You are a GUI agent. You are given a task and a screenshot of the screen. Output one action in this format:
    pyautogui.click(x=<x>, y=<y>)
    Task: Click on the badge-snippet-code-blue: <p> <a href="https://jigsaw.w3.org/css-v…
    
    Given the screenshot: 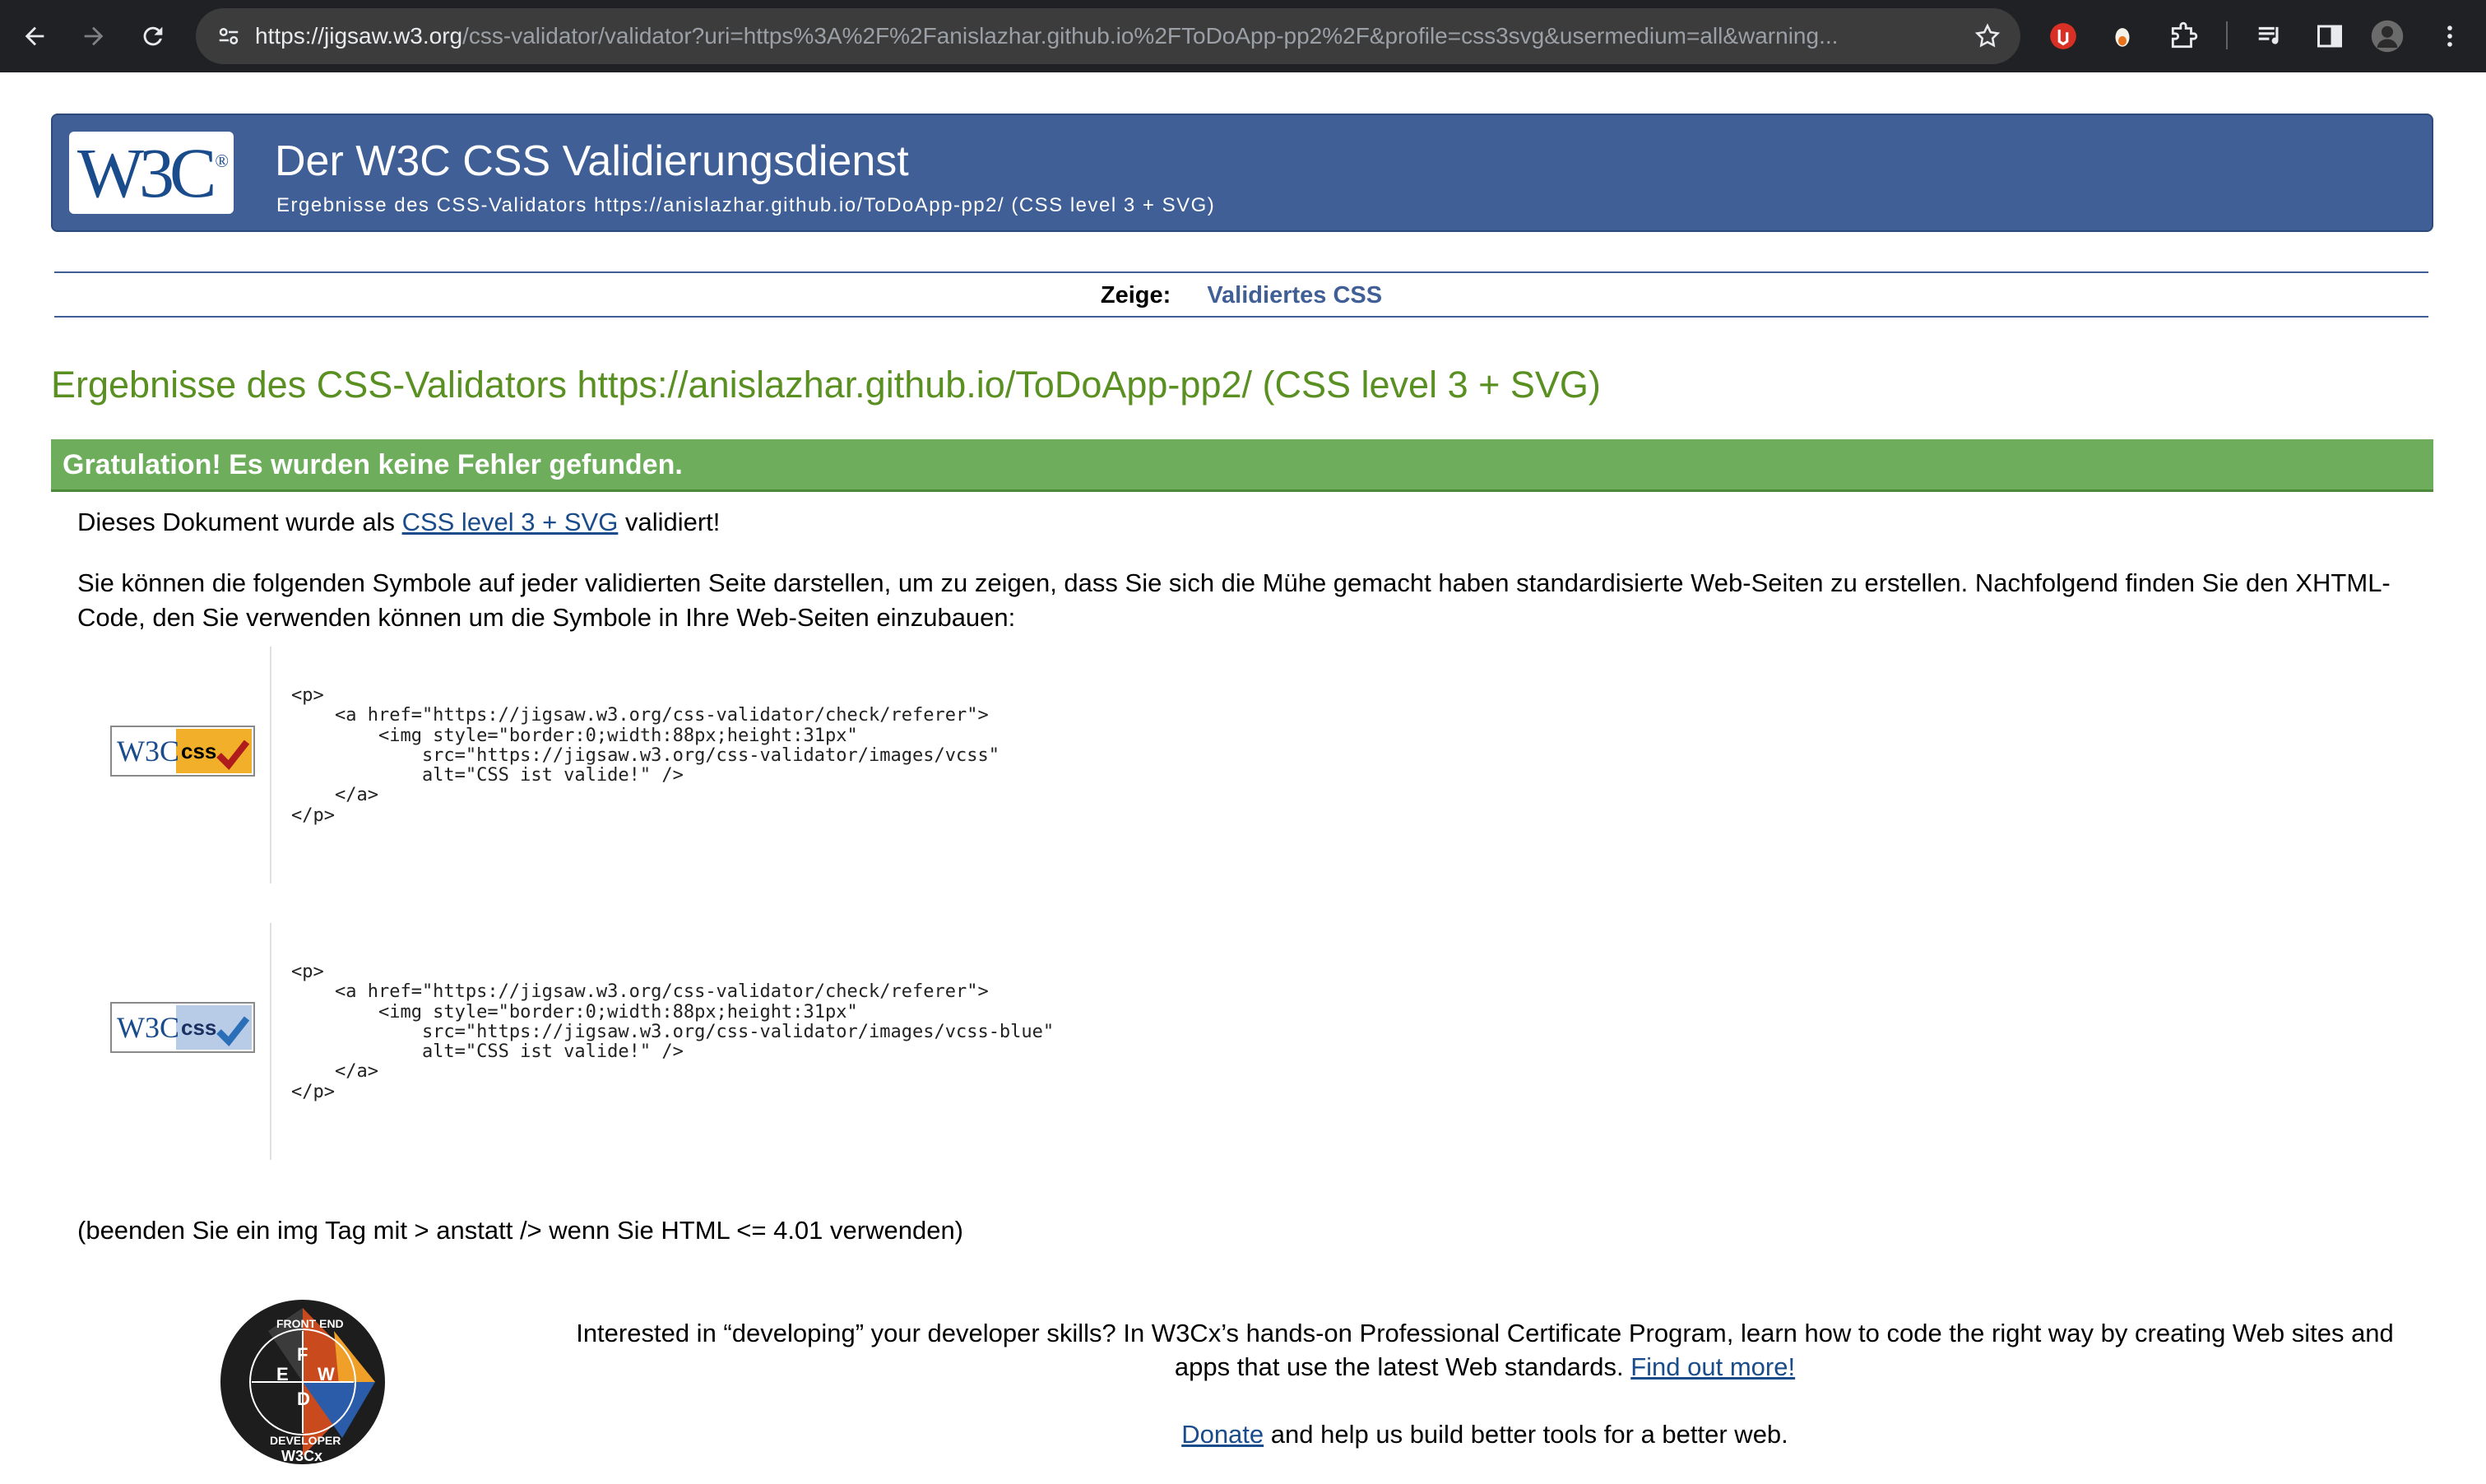 What is the action you would take?
    pyautogui.click(x=672, y=1032)
    